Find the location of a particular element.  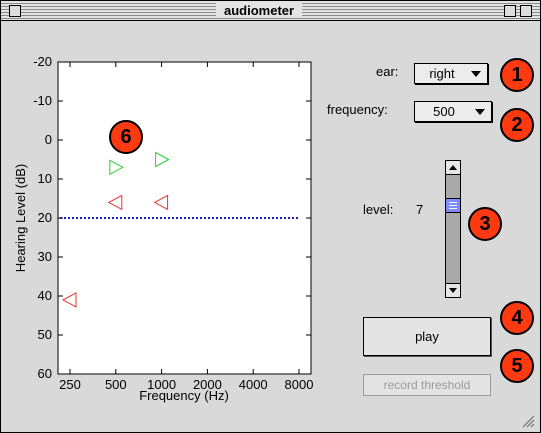

arrow-down-icon is located at coordinates (453, 290).